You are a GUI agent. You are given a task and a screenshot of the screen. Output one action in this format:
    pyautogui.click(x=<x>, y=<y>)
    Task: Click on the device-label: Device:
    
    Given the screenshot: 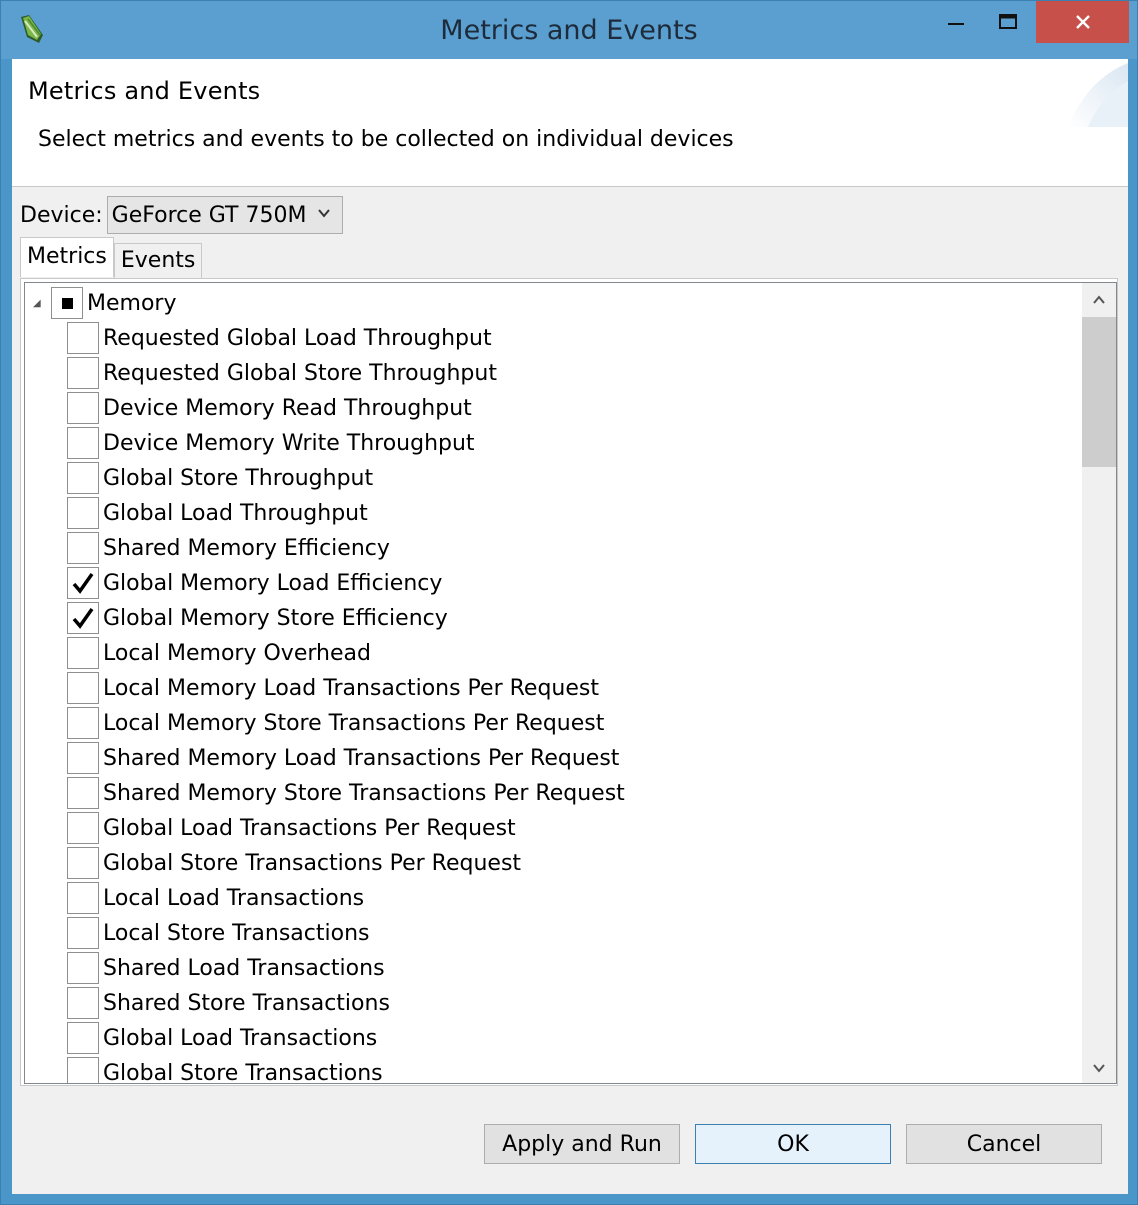 What is the action you would take?
    pyautogui.click(x=61, y=215)
    